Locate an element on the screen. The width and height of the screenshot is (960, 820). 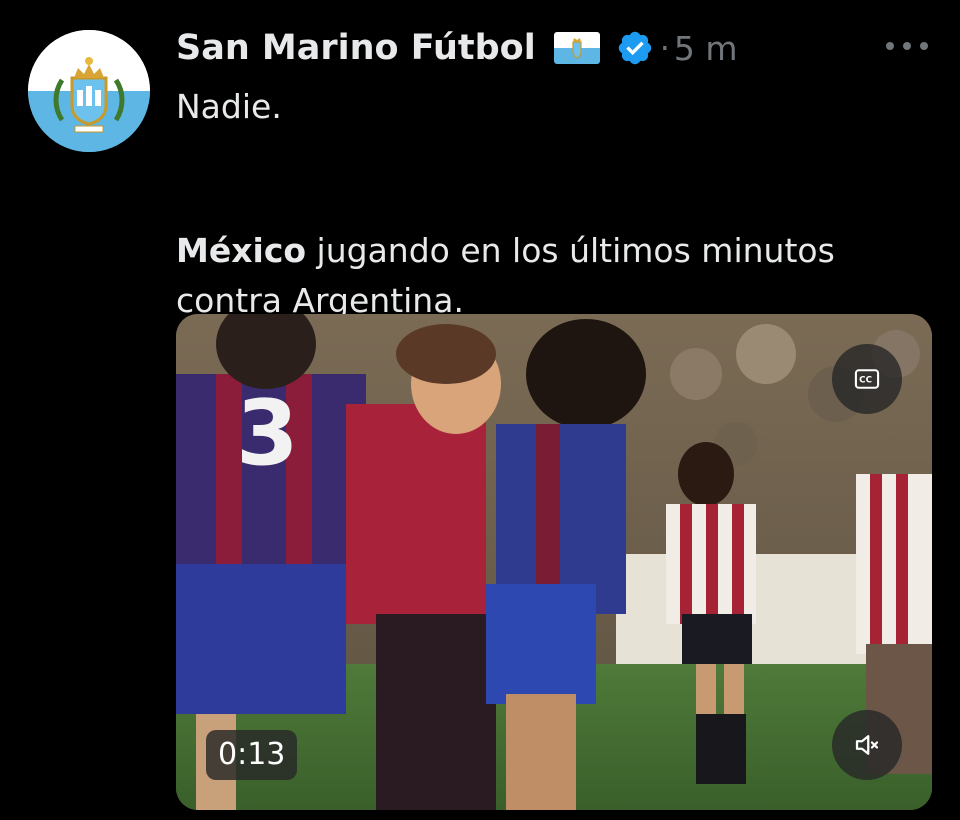
speaker-muted-icon is located at coordinates (867, 745).